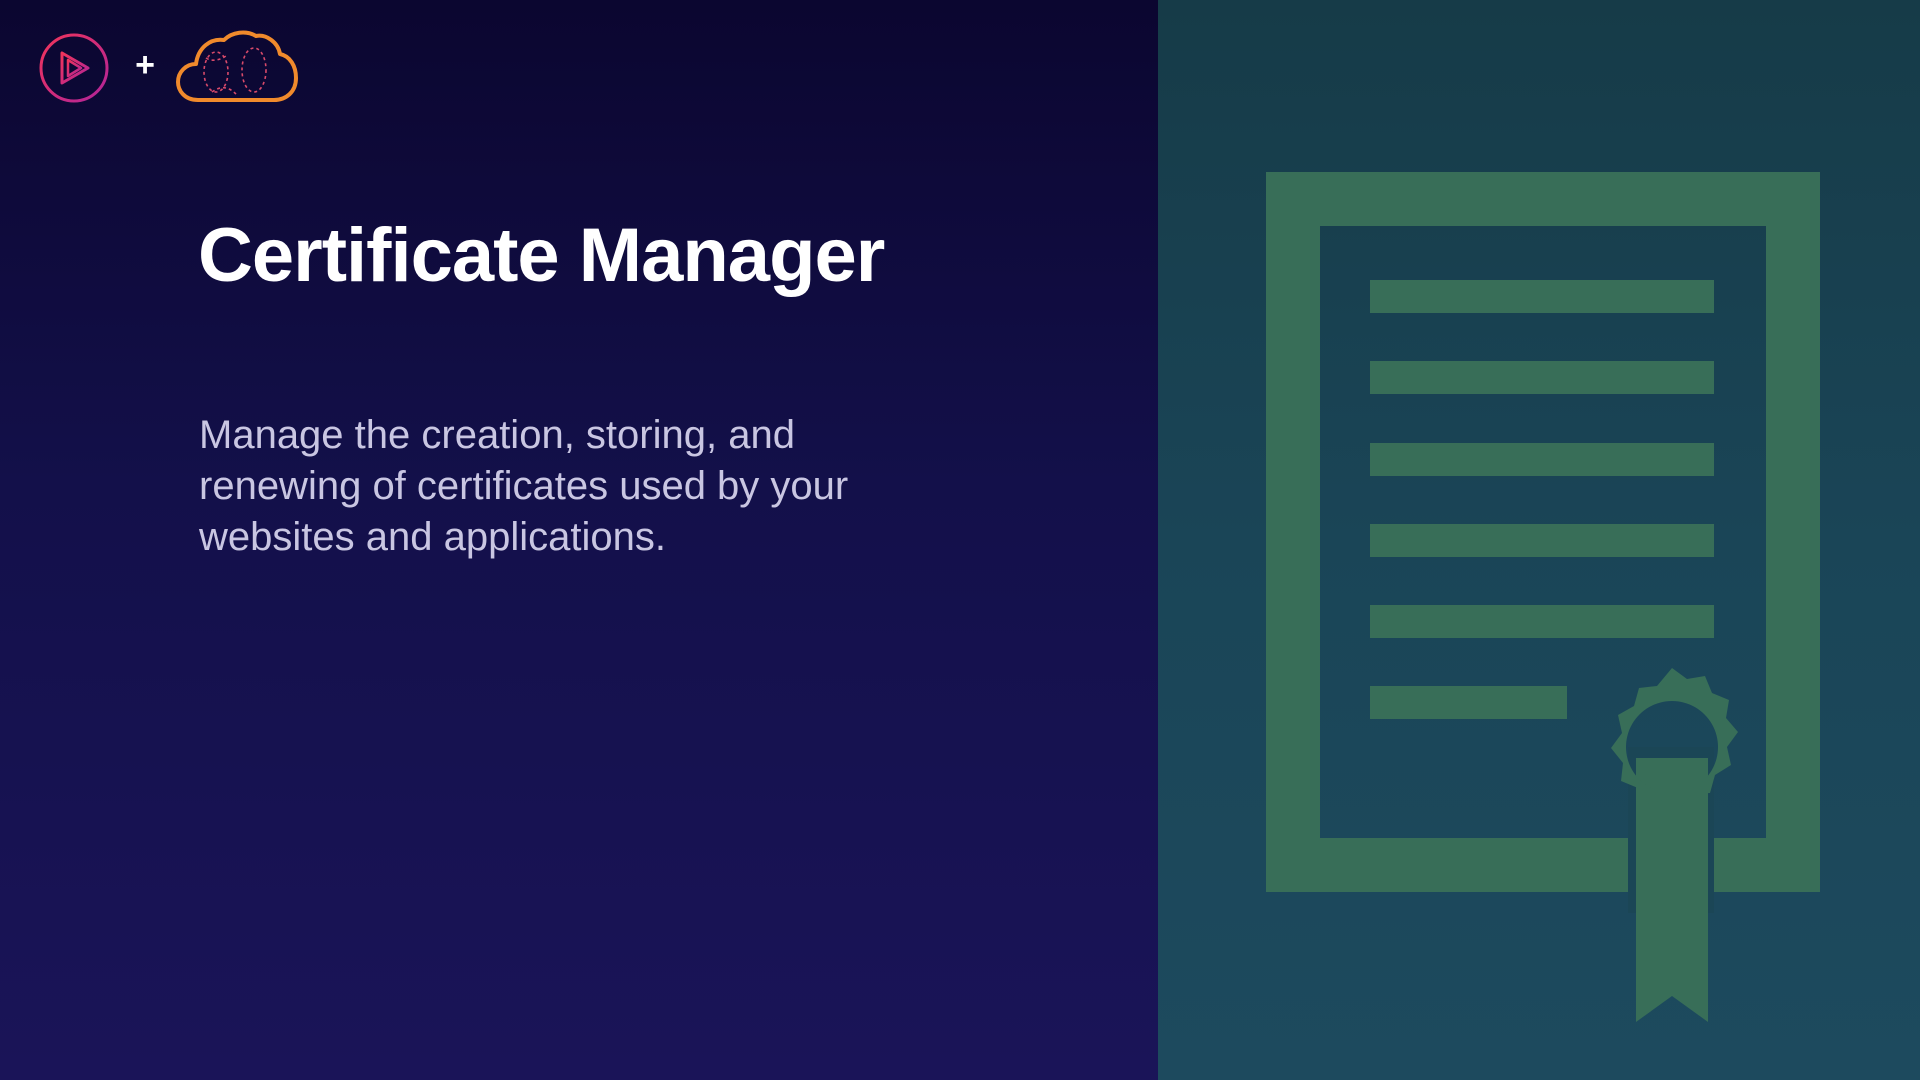  Describe the element at coordinates (74, 68) in the screenshot. I see `play-logo-icon` at that location.